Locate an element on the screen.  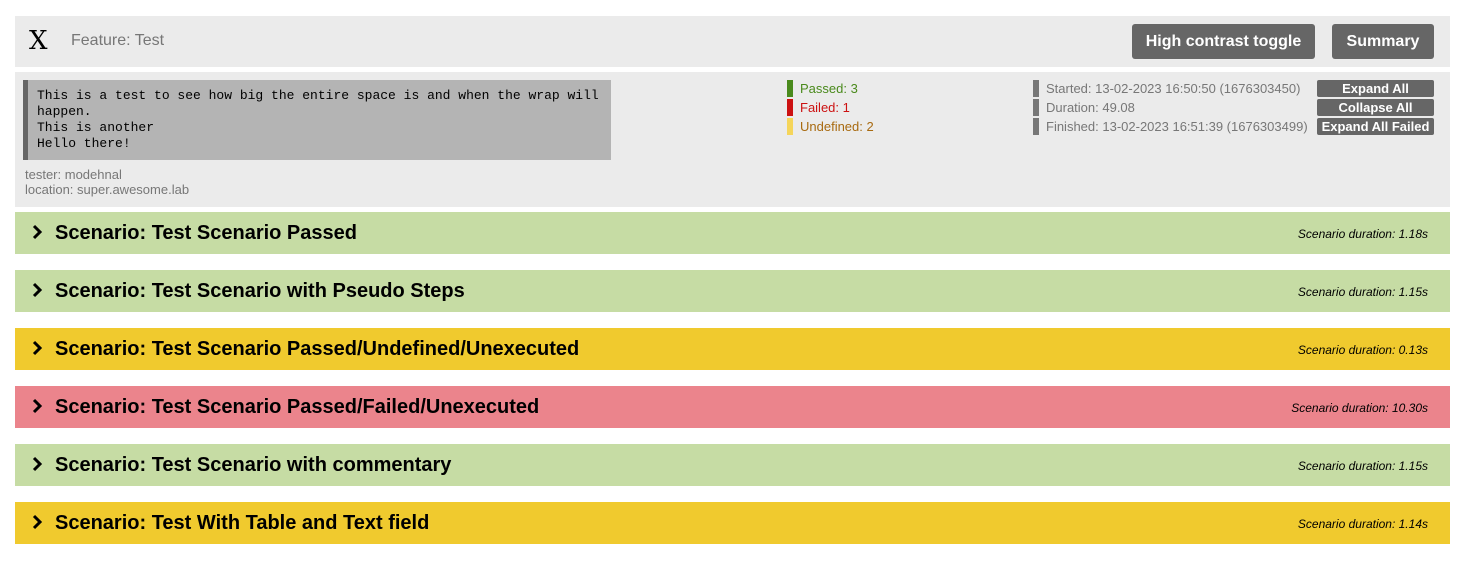
undefined-count: Undefined: 2 is located at coordinates (830, 127).